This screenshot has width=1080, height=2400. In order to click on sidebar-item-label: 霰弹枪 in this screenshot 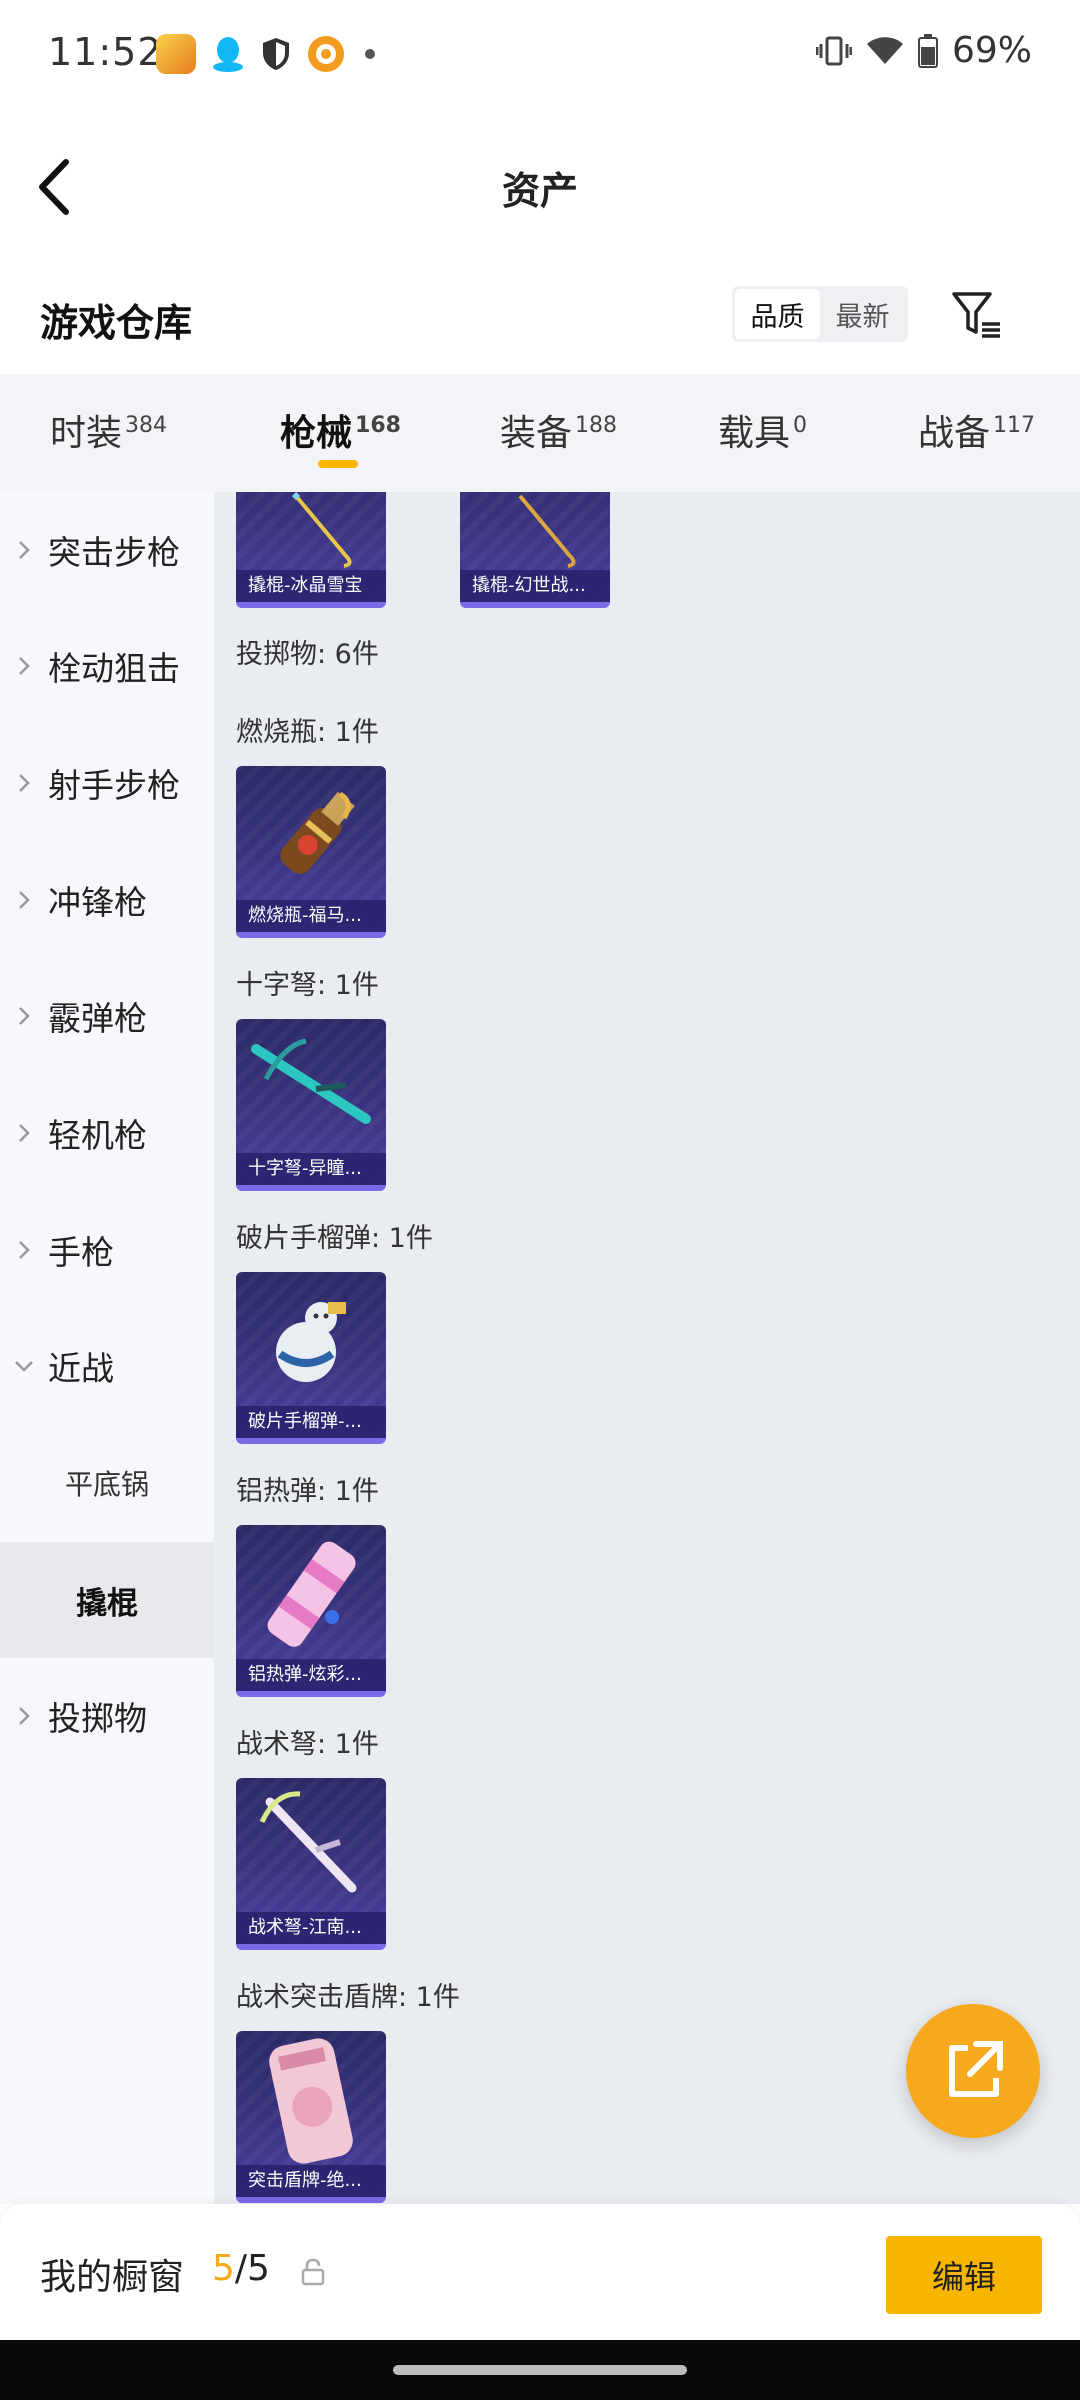, I will do `click(97, 1018)`.